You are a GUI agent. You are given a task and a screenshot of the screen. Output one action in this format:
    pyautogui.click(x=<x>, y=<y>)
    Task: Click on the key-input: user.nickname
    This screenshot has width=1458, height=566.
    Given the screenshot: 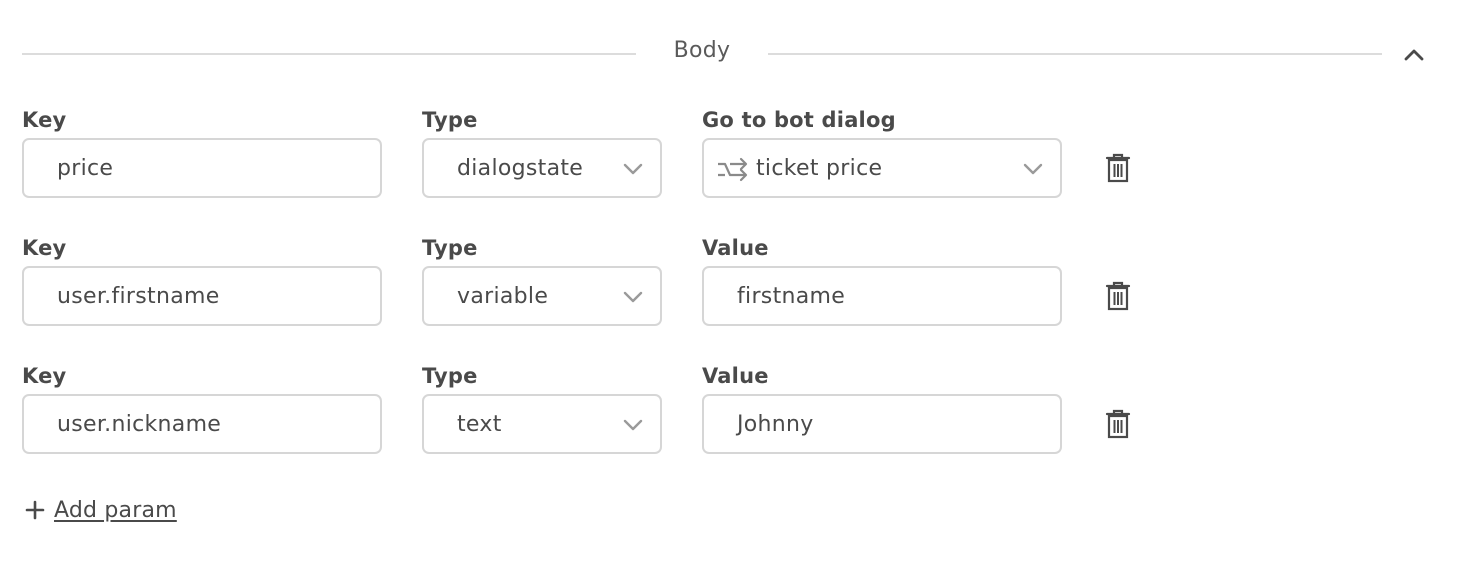 What is the action you would take?
    pyautogui.click(x=202, y=424)
    